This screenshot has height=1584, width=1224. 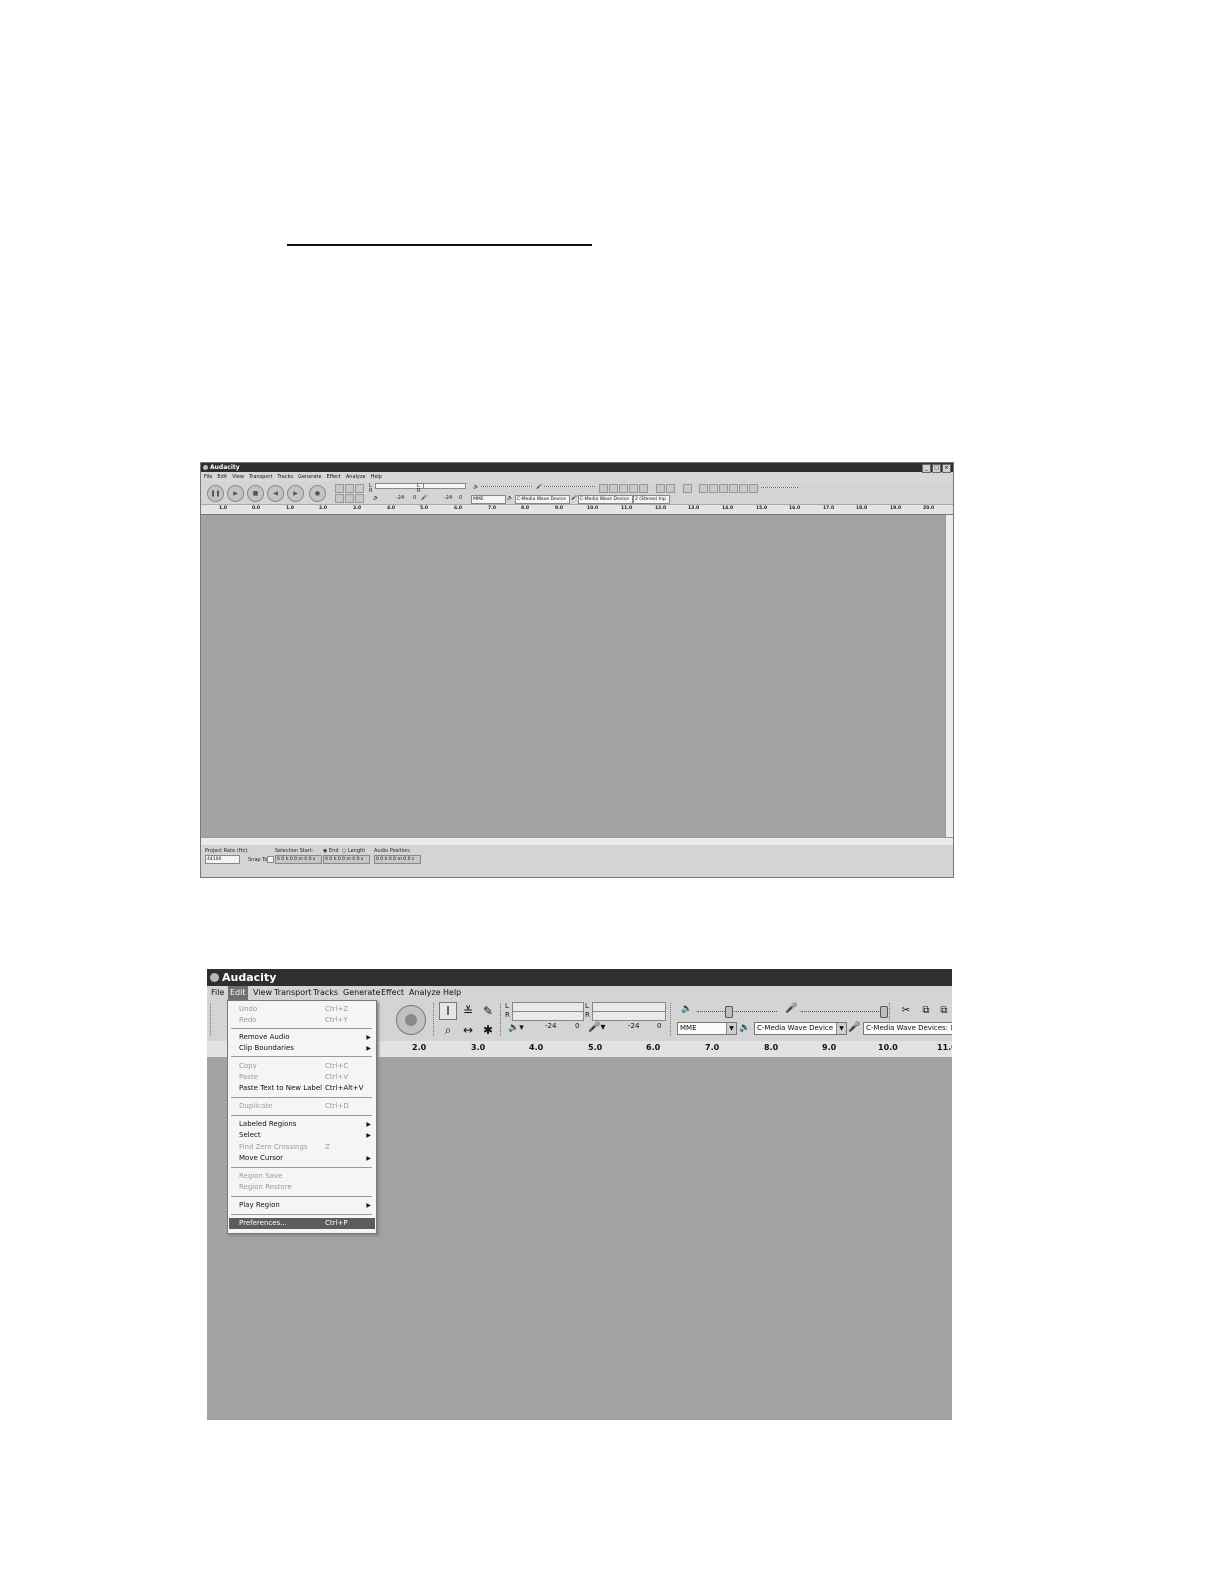 What do you see at coordinates (302, 1176) in the screenshot?
I see `menu-item-region-save: Region Save` at bounding box center [302, 1176].